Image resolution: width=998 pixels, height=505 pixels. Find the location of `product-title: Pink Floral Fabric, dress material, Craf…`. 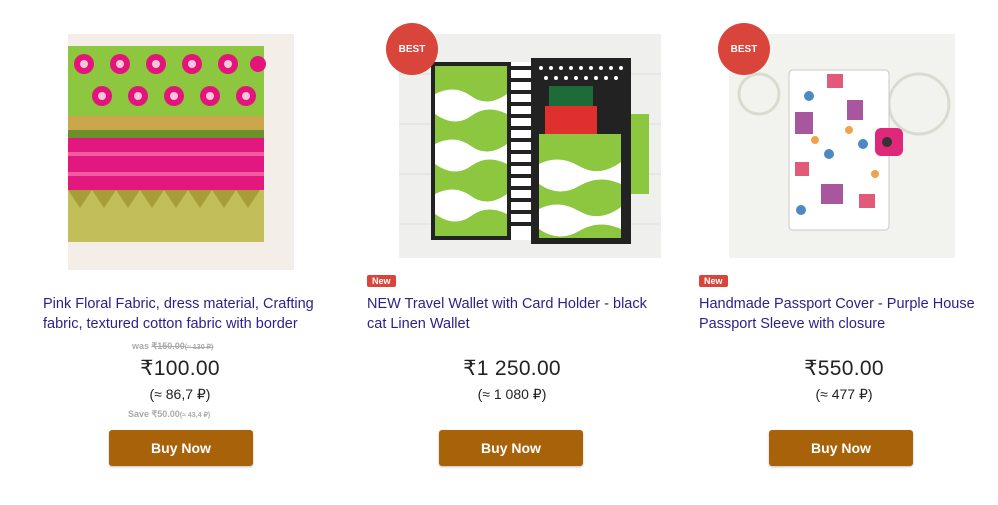

product-title: Pink Floral Fabric, dress material, Craf… is located at coordinates (188, 314).